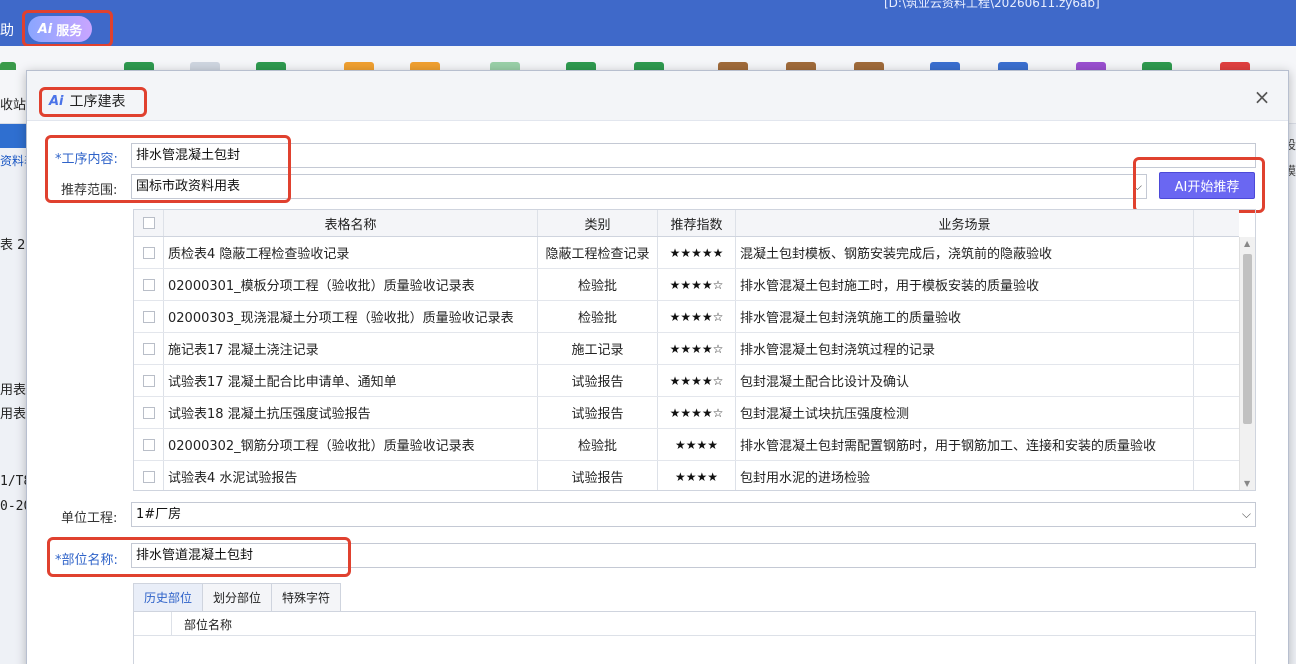 This screenshot has width=1296, height=664. What do you see at coordinates (67, 28) in the screenshot?
I see `highlight-ai-service` at bounding box center [67, 28].